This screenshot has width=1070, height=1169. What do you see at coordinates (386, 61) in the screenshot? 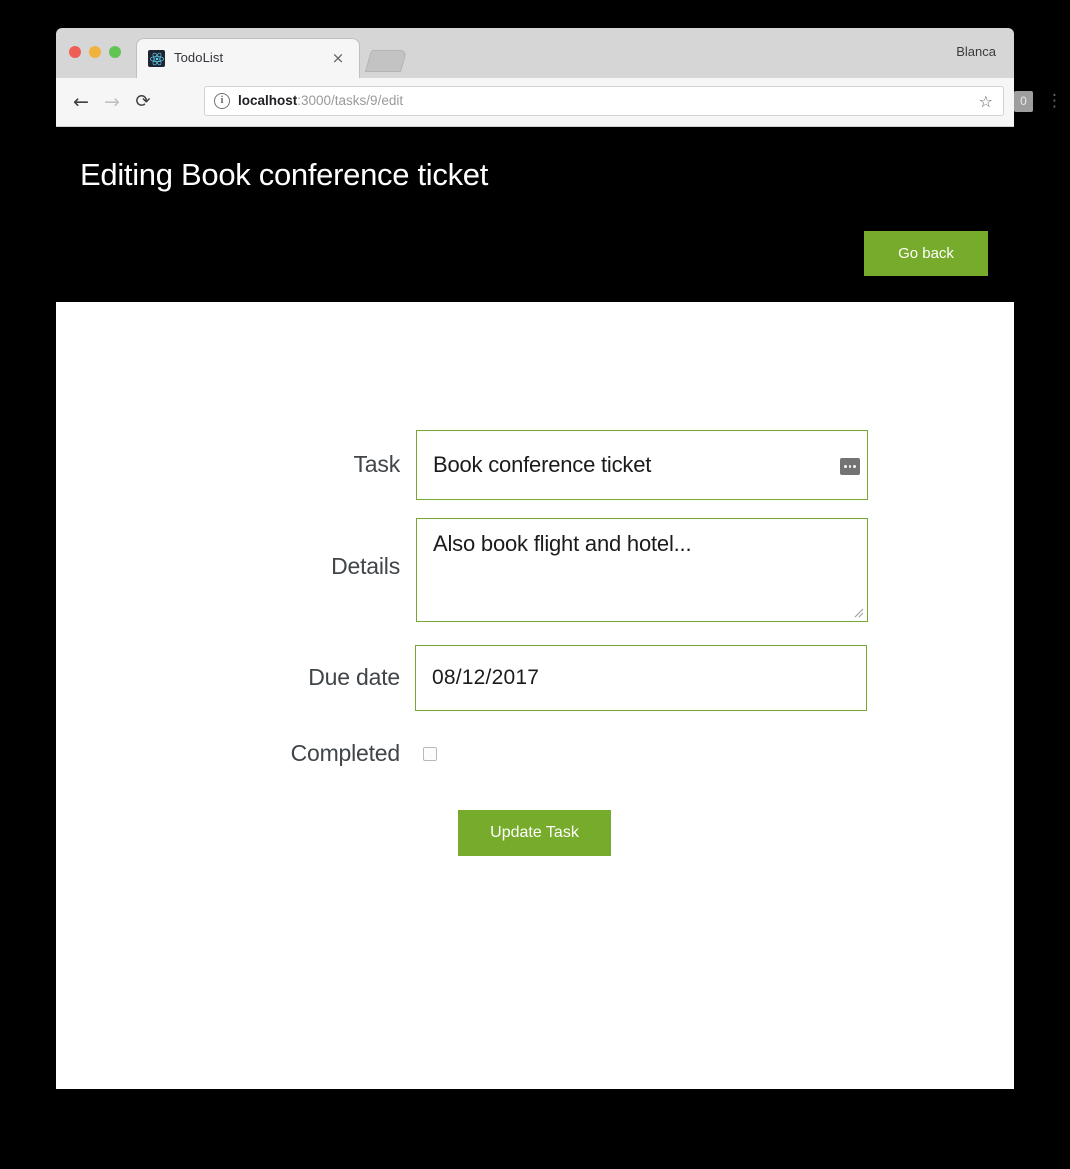
I see `new-tab-button` at bounding box center [386, 61].